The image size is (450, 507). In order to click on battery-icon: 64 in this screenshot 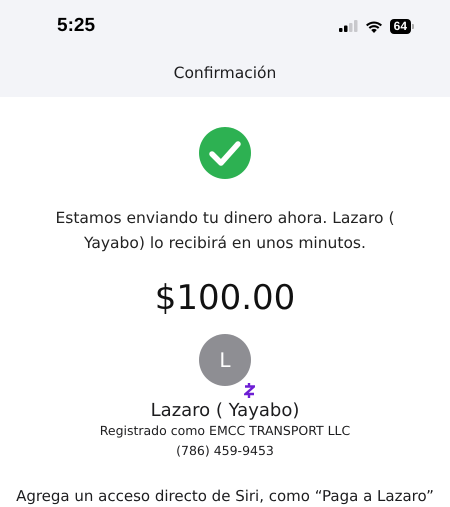, I will do `click(402, 26)`.